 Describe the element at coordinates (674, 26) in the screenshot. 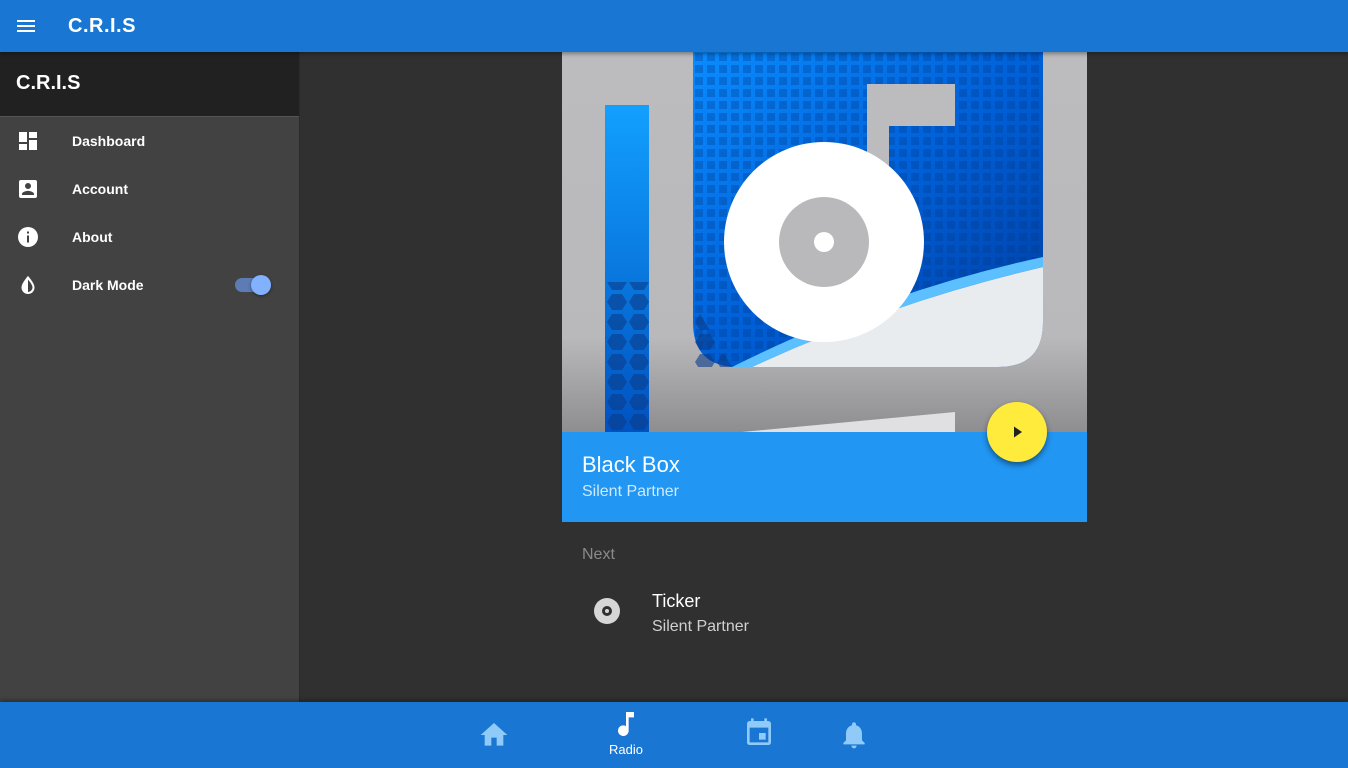

I see `app-bar: C.R.I.S` at that location.